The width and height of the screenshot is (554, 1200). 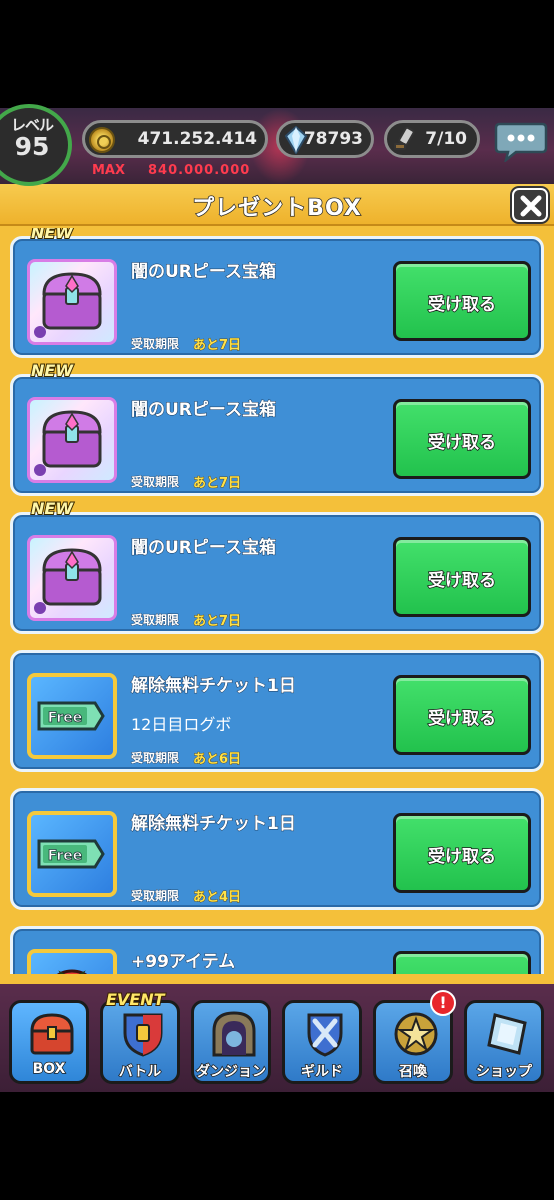 I want to click on stamina-amount: 7/10, so click(x=446, y=139).